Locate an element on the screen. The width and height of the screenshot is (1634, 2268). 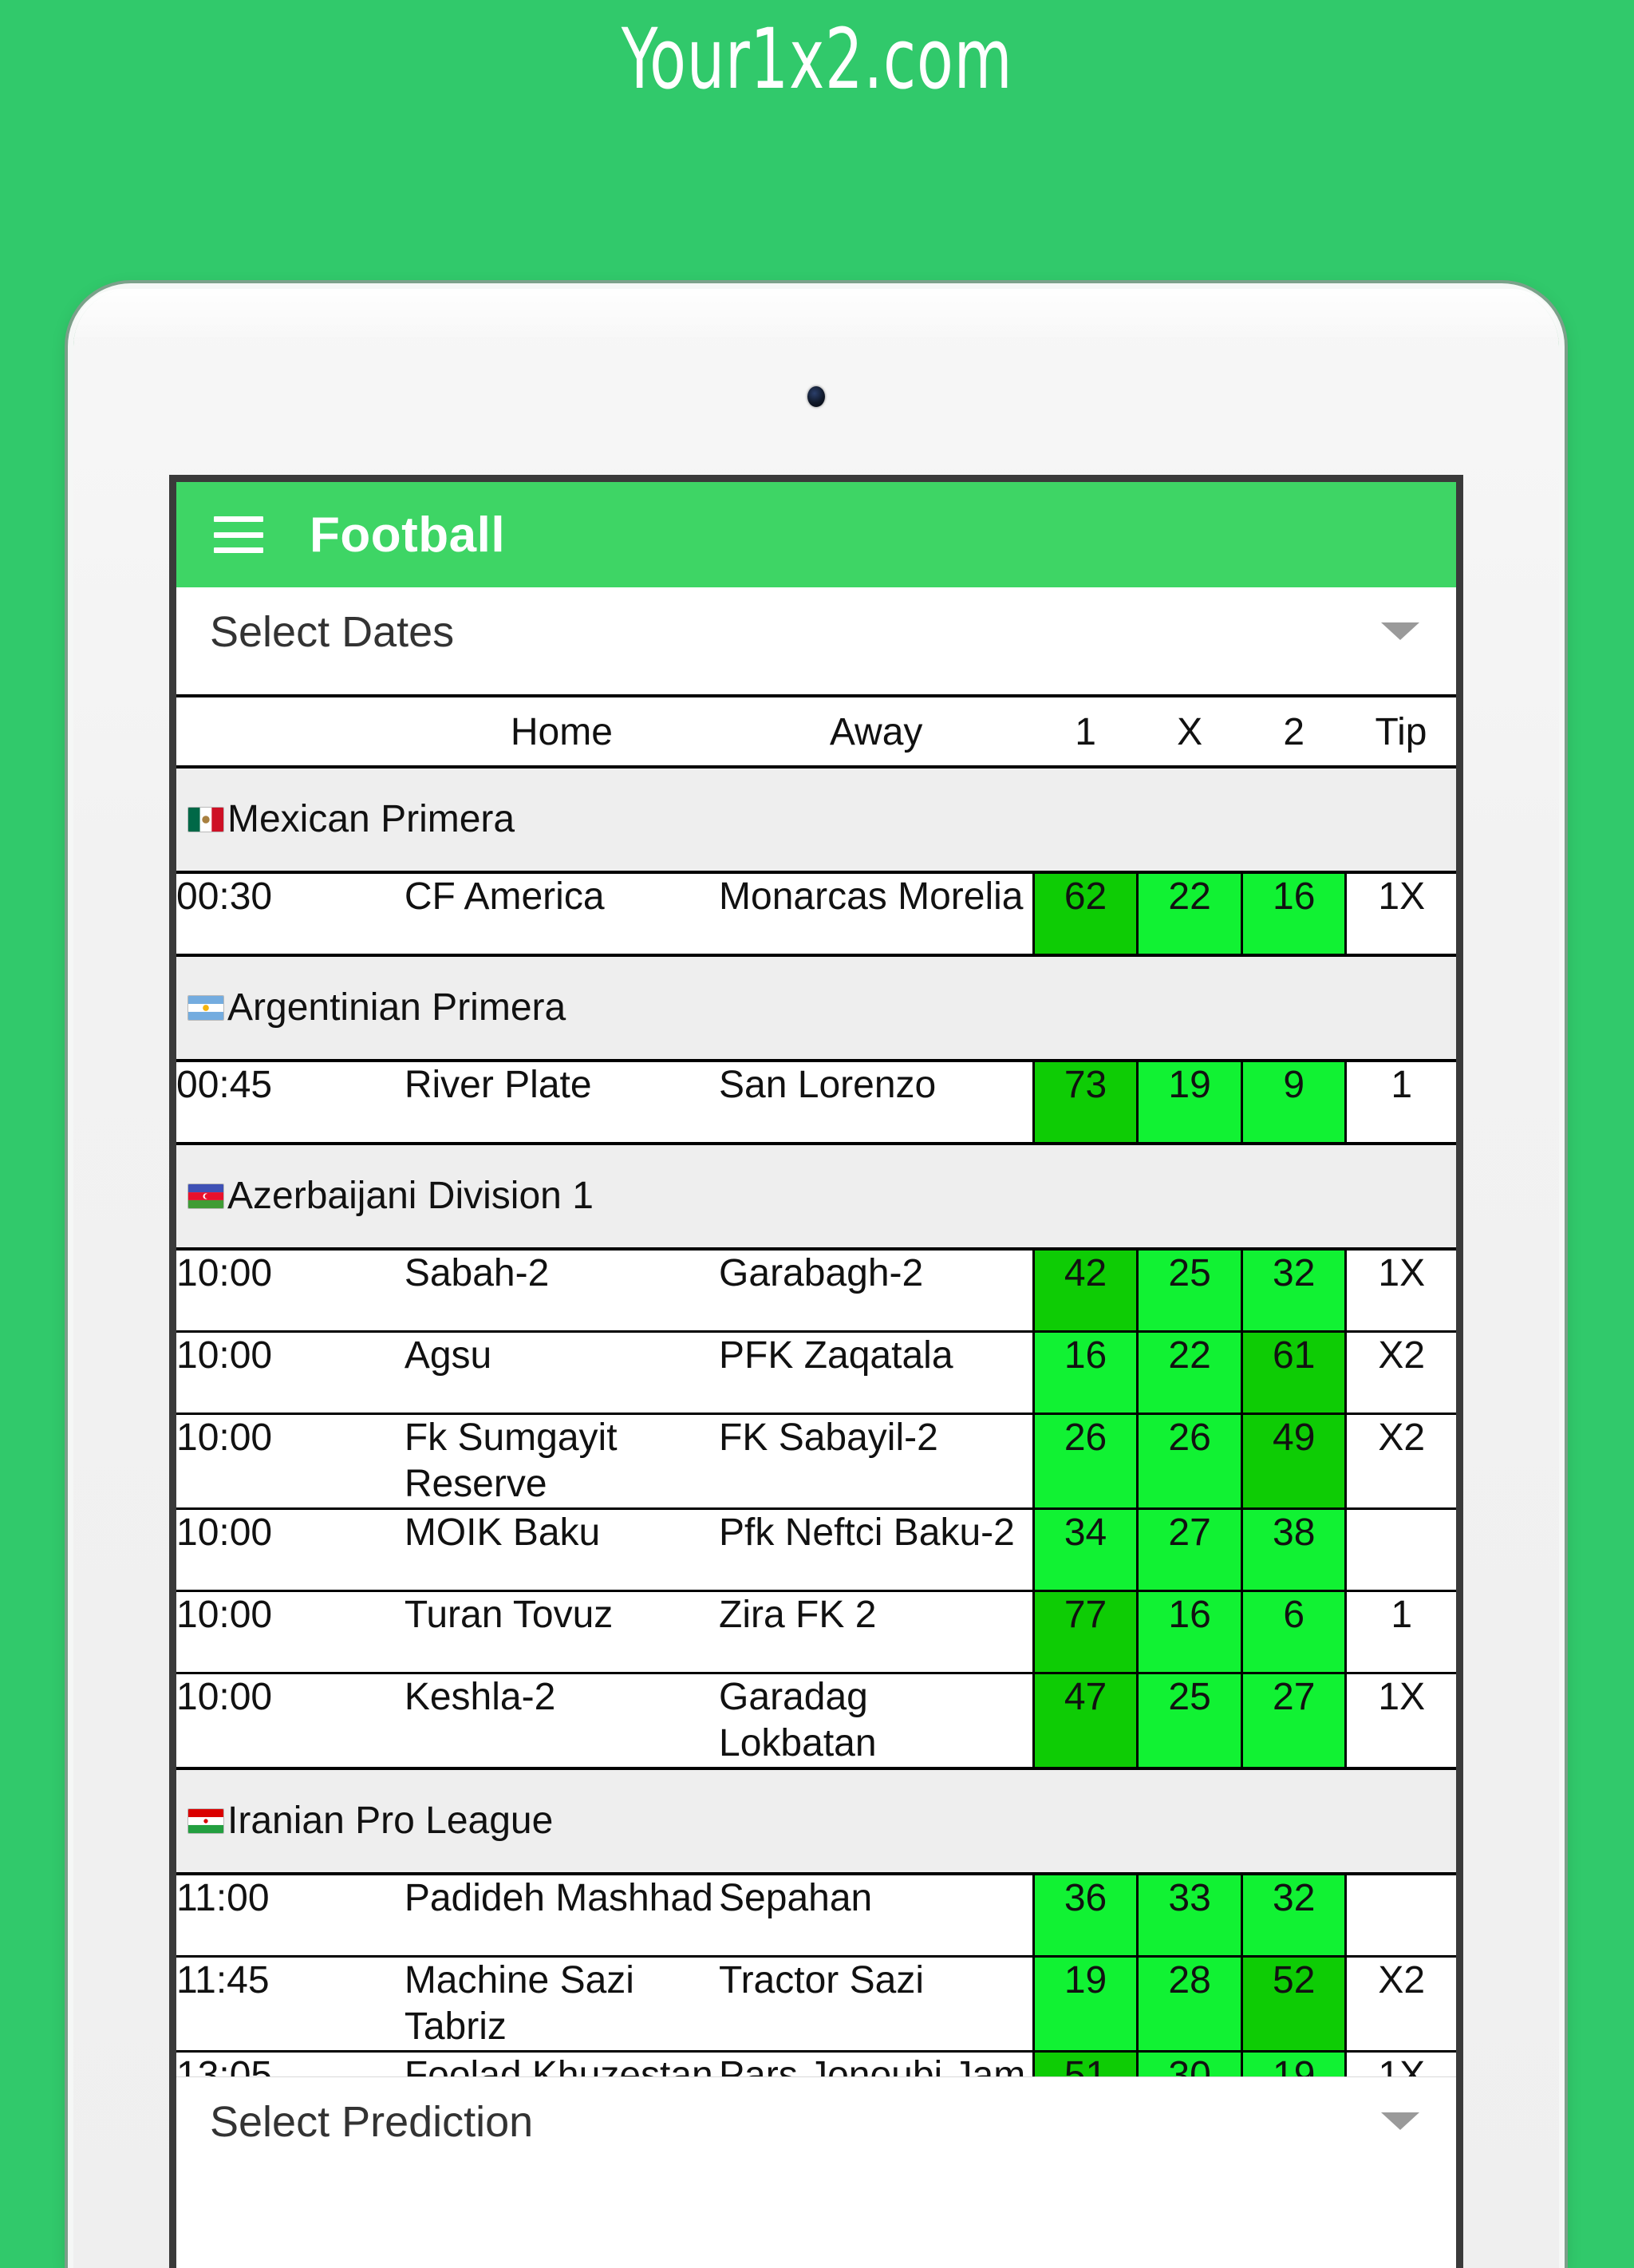
home-team-name: MOIK Baku is located at coordinates (562, 1550).